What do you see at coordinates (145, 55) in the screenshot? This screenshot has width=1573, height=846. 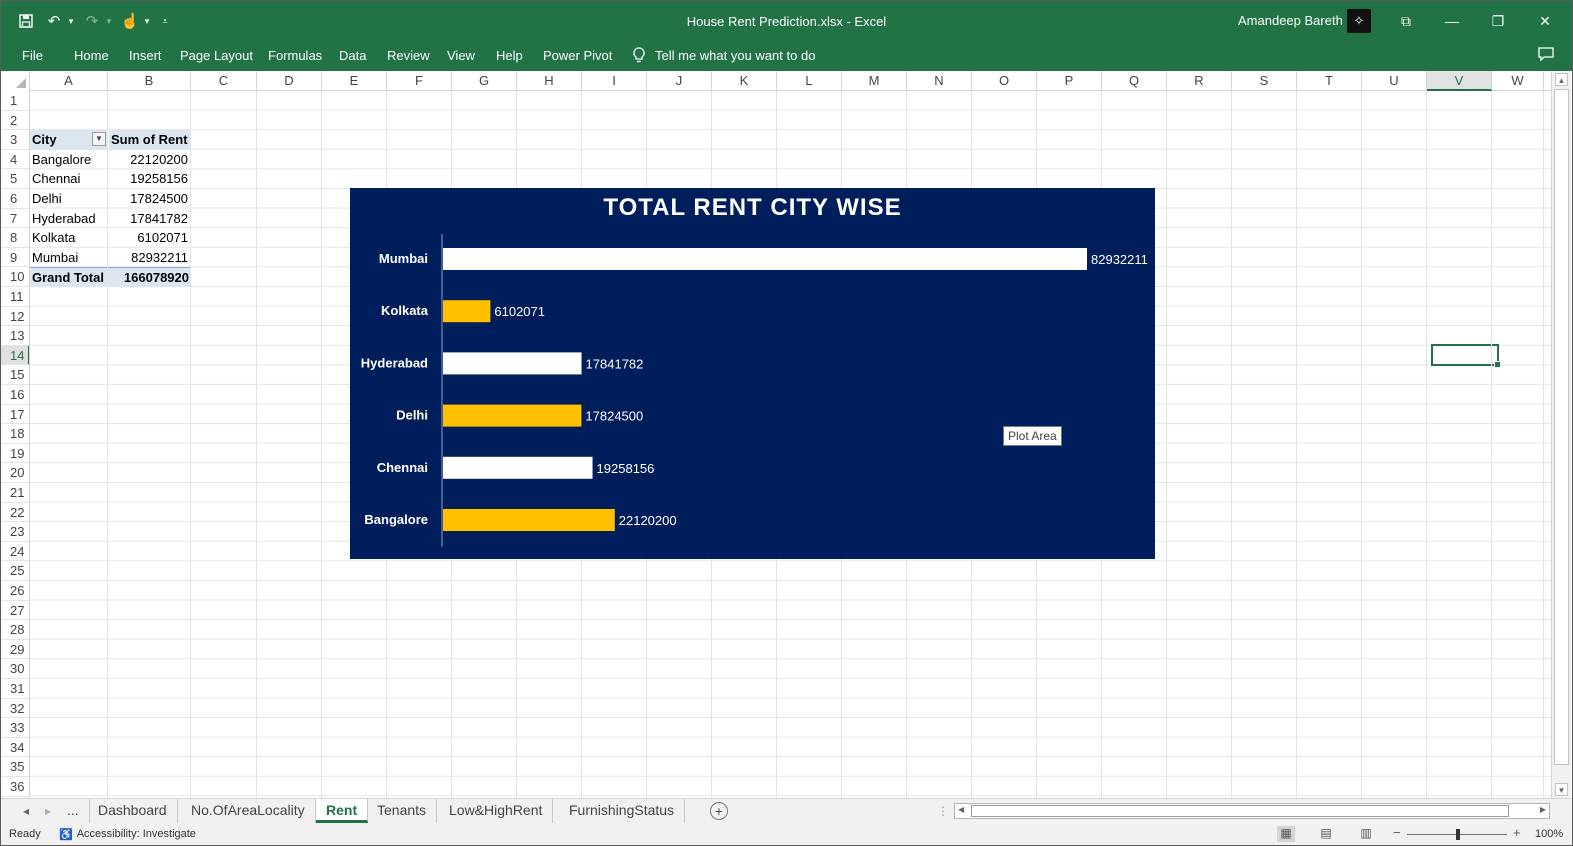 I see `tab-insert: Insert` at bounding box center [145, 55].